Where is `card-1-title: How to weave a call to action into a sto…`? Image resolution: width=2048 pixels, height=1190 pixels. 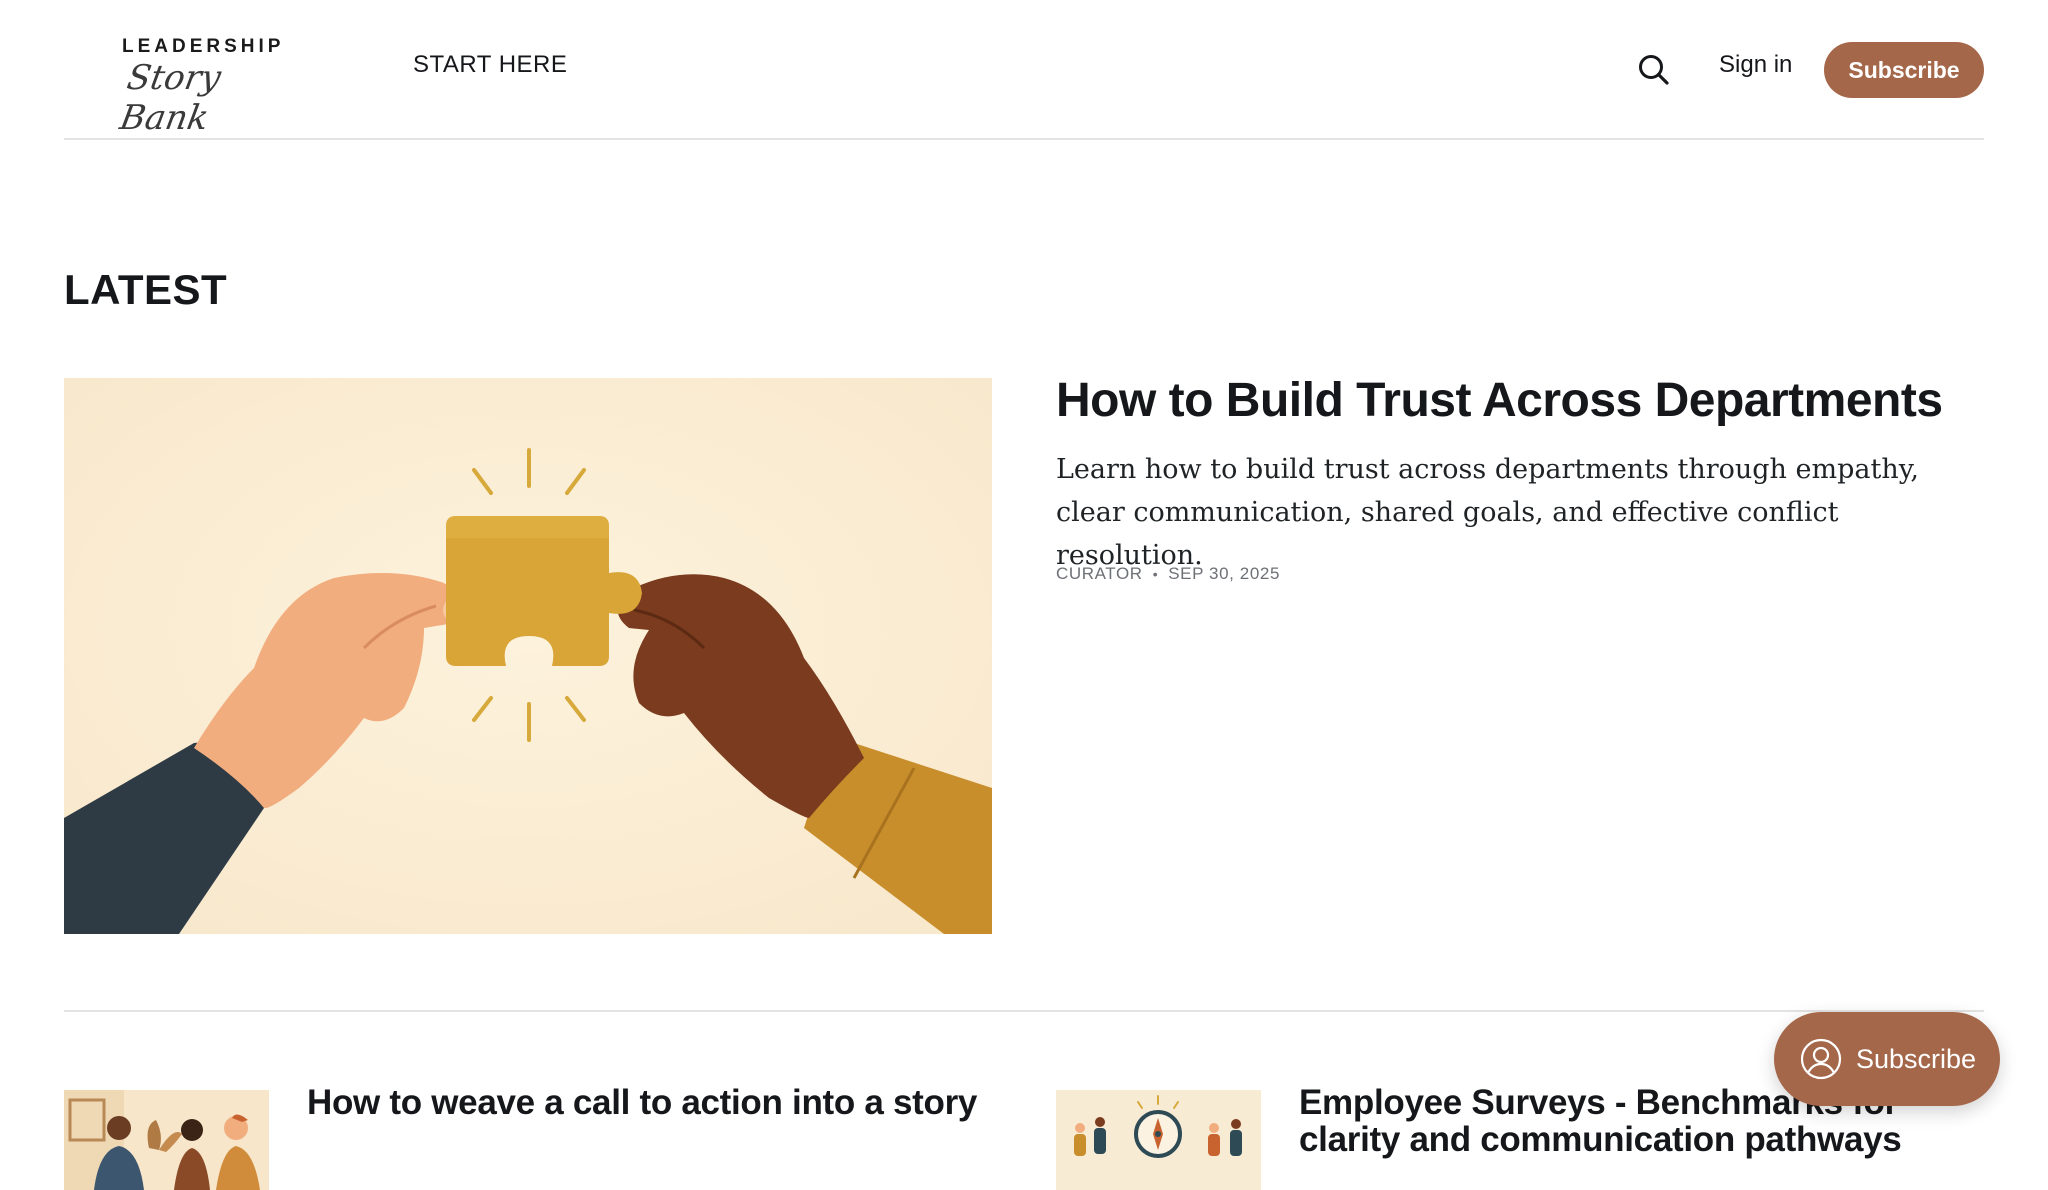
card-1-title: How to weave a call to action into a sto… is located at coordinates (647, 1102).